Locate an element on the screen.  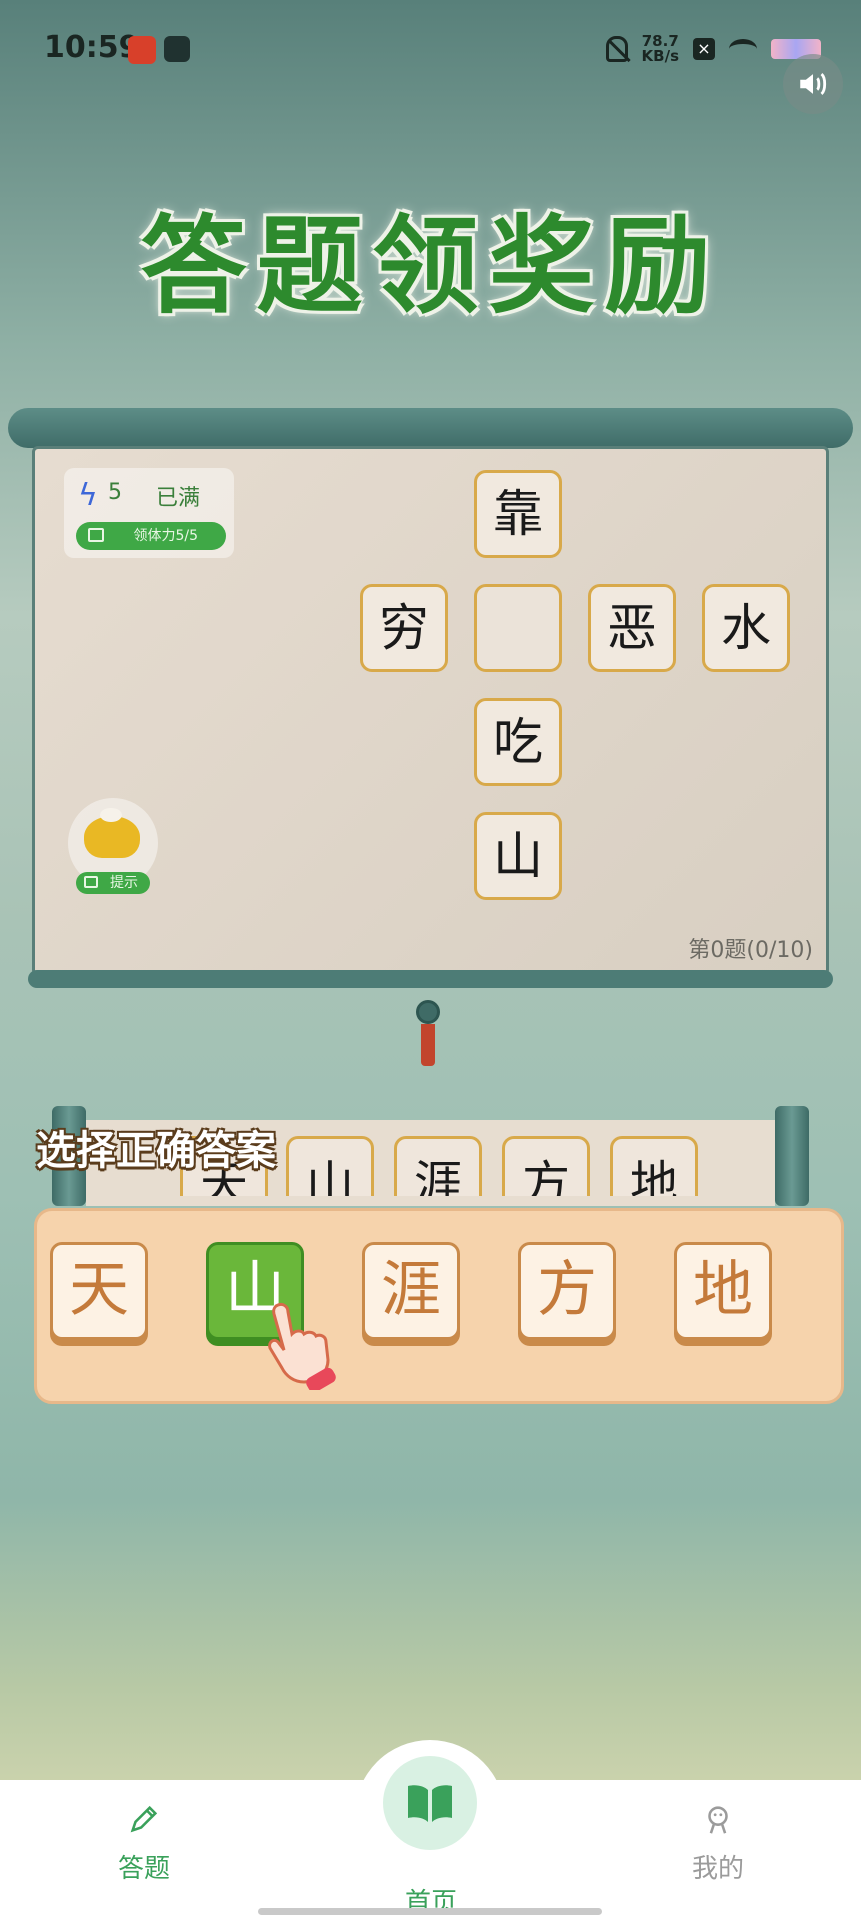
answer-slot-3: 涯 is located at coordinates (438, 1166).